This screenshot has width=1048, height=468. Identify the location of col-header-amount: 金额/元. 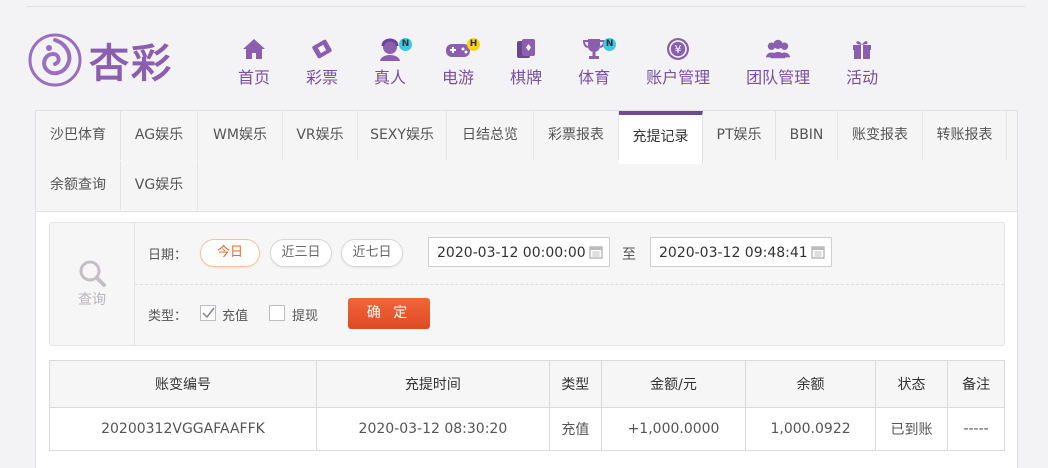
(673, 384).